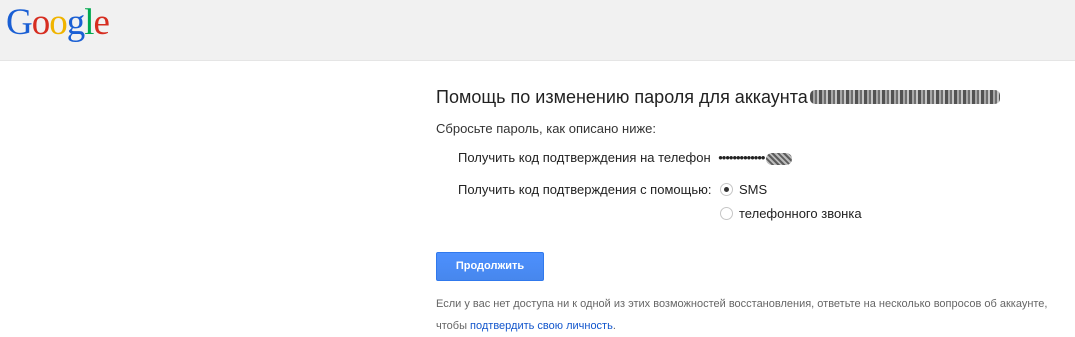 Image resolution: width=1075 pixels, height=337 pixels. What do you see at coordinates (753, 189) in the screenshot?
I see `sms-label: SMS` at bounding box center [753, 189].